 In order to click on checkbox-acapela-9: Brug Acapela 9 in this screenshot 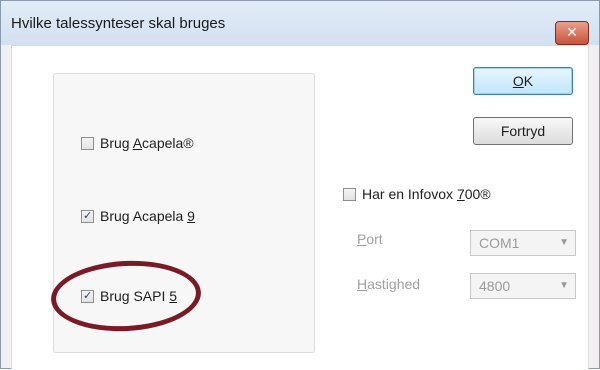, I will do `click(138, 216)`.